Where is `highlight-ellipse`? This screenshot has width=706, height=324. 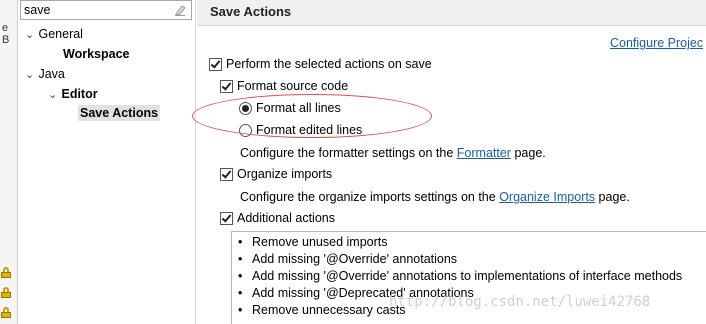
highlight-ellipse is located at coordinates (312, 116).